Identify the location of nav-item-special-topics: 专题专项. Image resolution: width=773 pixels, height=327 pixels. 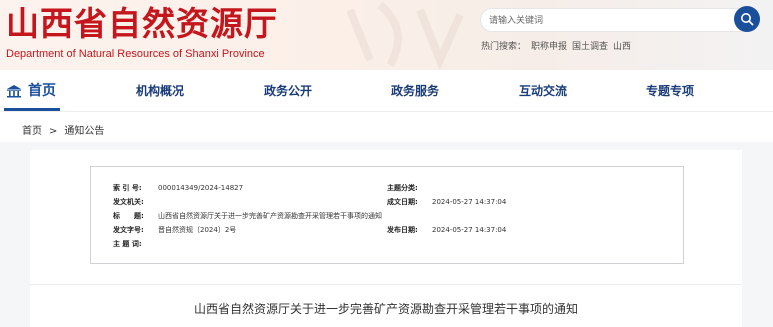
(670, 91).